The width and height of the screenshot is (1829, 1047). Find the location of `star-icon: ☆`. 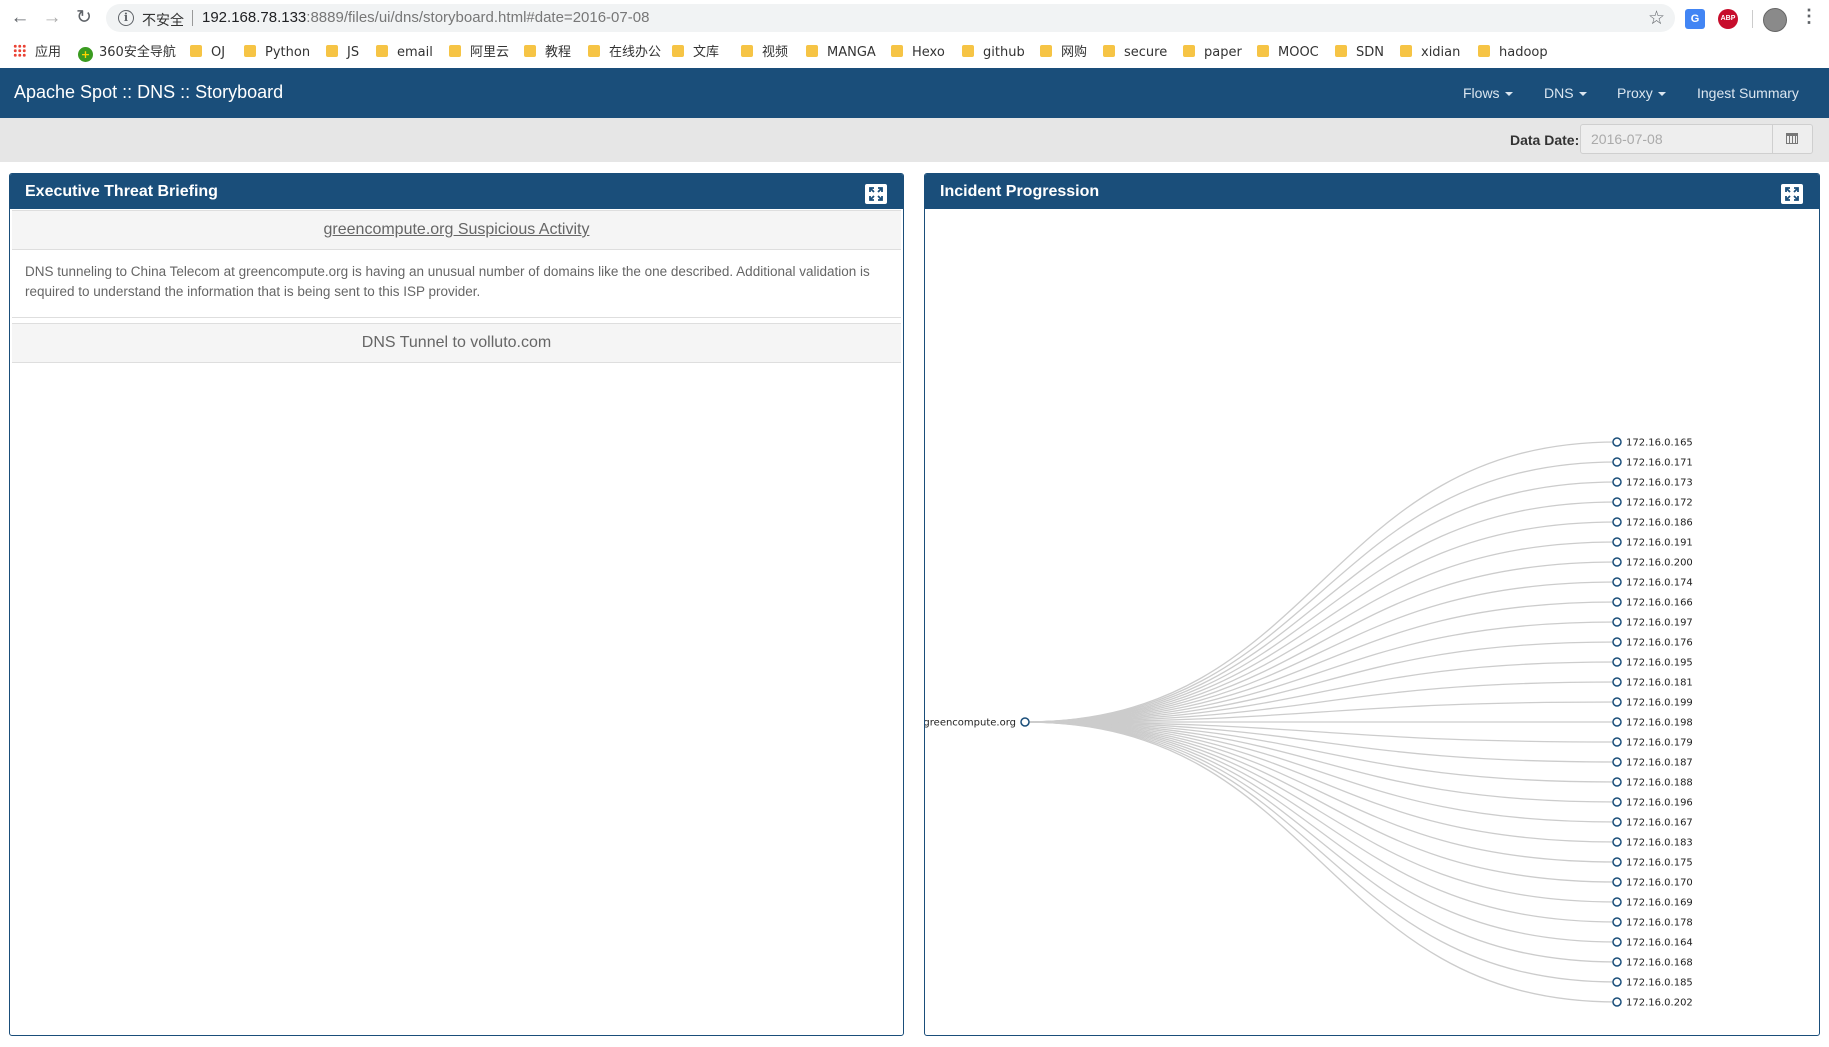

star-icon: ☆ is located at coordinates (1656, 18).